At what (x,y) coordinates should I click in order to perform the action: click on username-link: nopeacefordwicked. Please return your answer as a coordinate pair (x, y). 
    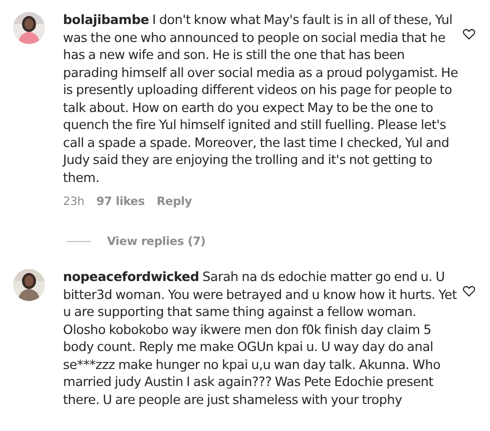
    Looking at the image, I should click on (131, 277).